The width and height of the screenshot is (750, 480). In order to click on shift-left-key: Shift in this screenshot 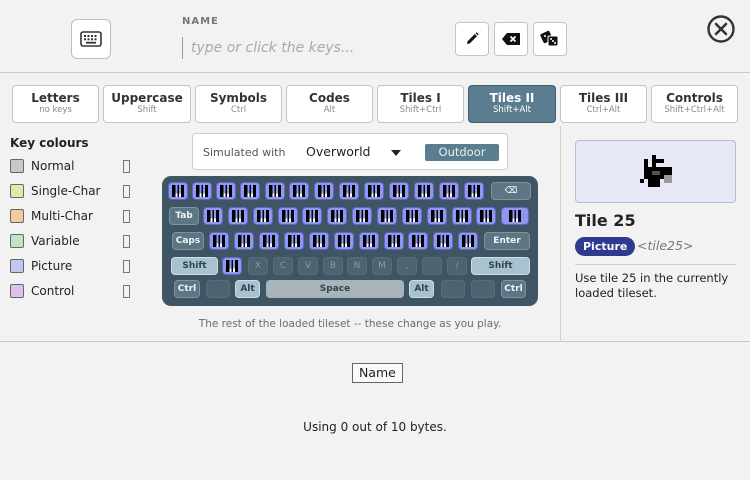, I will do `click(194, 266)`.